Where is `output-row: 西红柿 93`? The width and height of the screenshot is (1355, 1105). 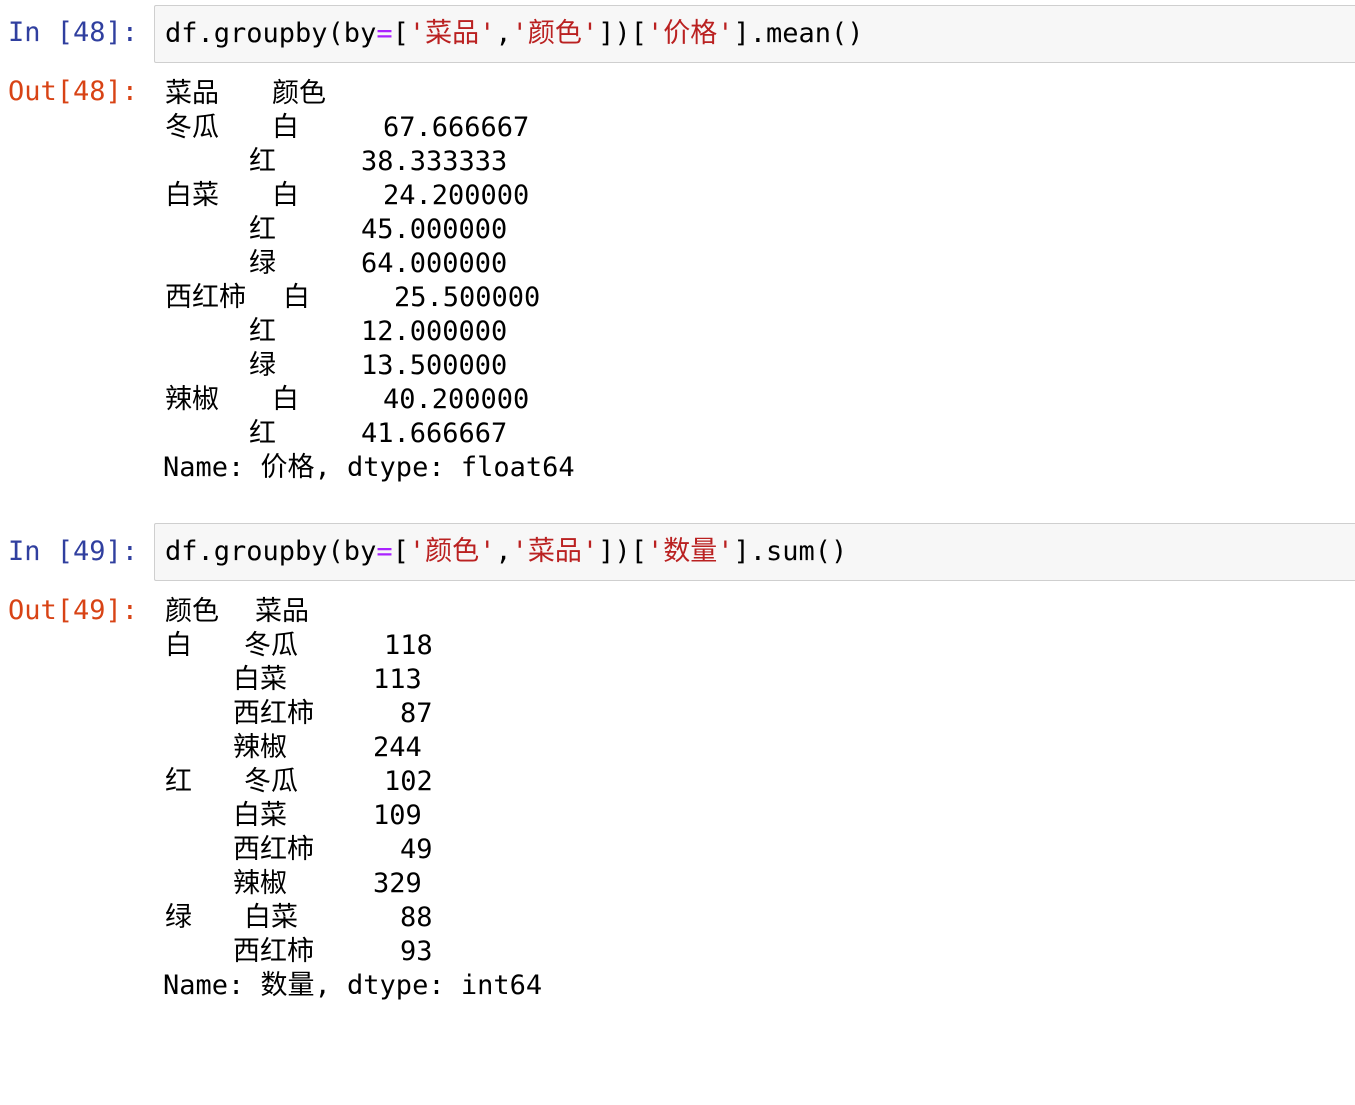 output-row: 西红柿 93 is located at coordinates (299, 952).